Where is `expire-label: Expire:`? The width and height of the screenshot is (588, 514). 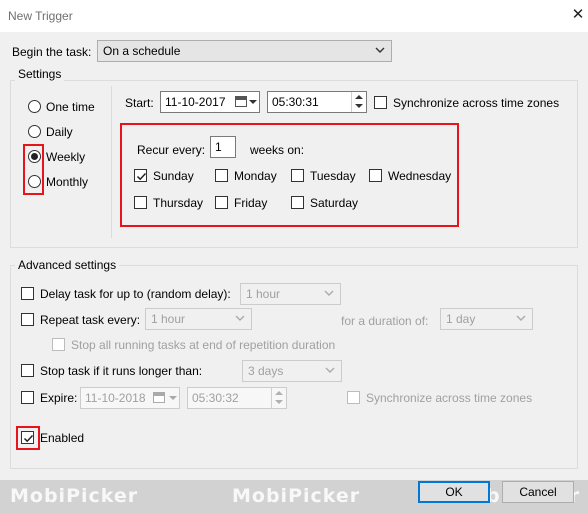
expire-label: Expire: is located at coordinates (59, 398).